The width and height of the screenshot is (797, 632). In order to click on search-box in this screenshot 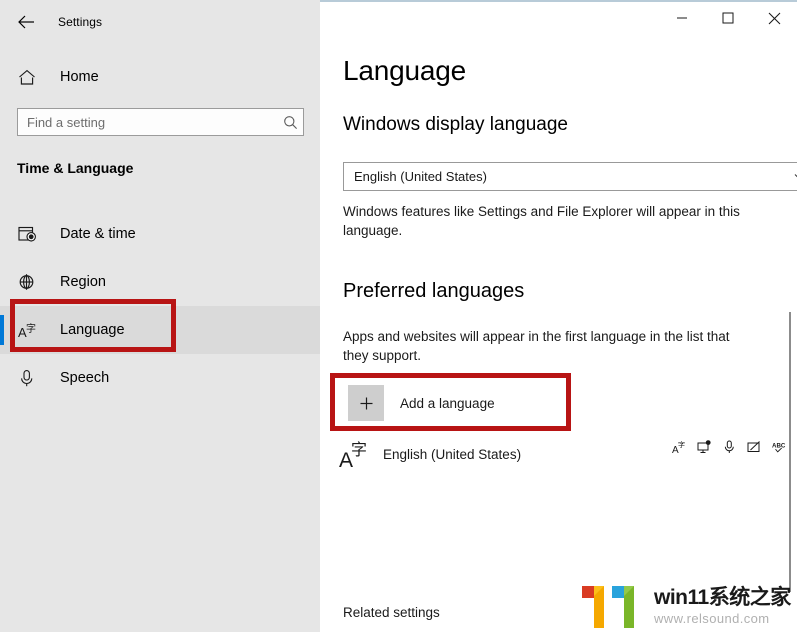, I will do `click(160, 122)`.